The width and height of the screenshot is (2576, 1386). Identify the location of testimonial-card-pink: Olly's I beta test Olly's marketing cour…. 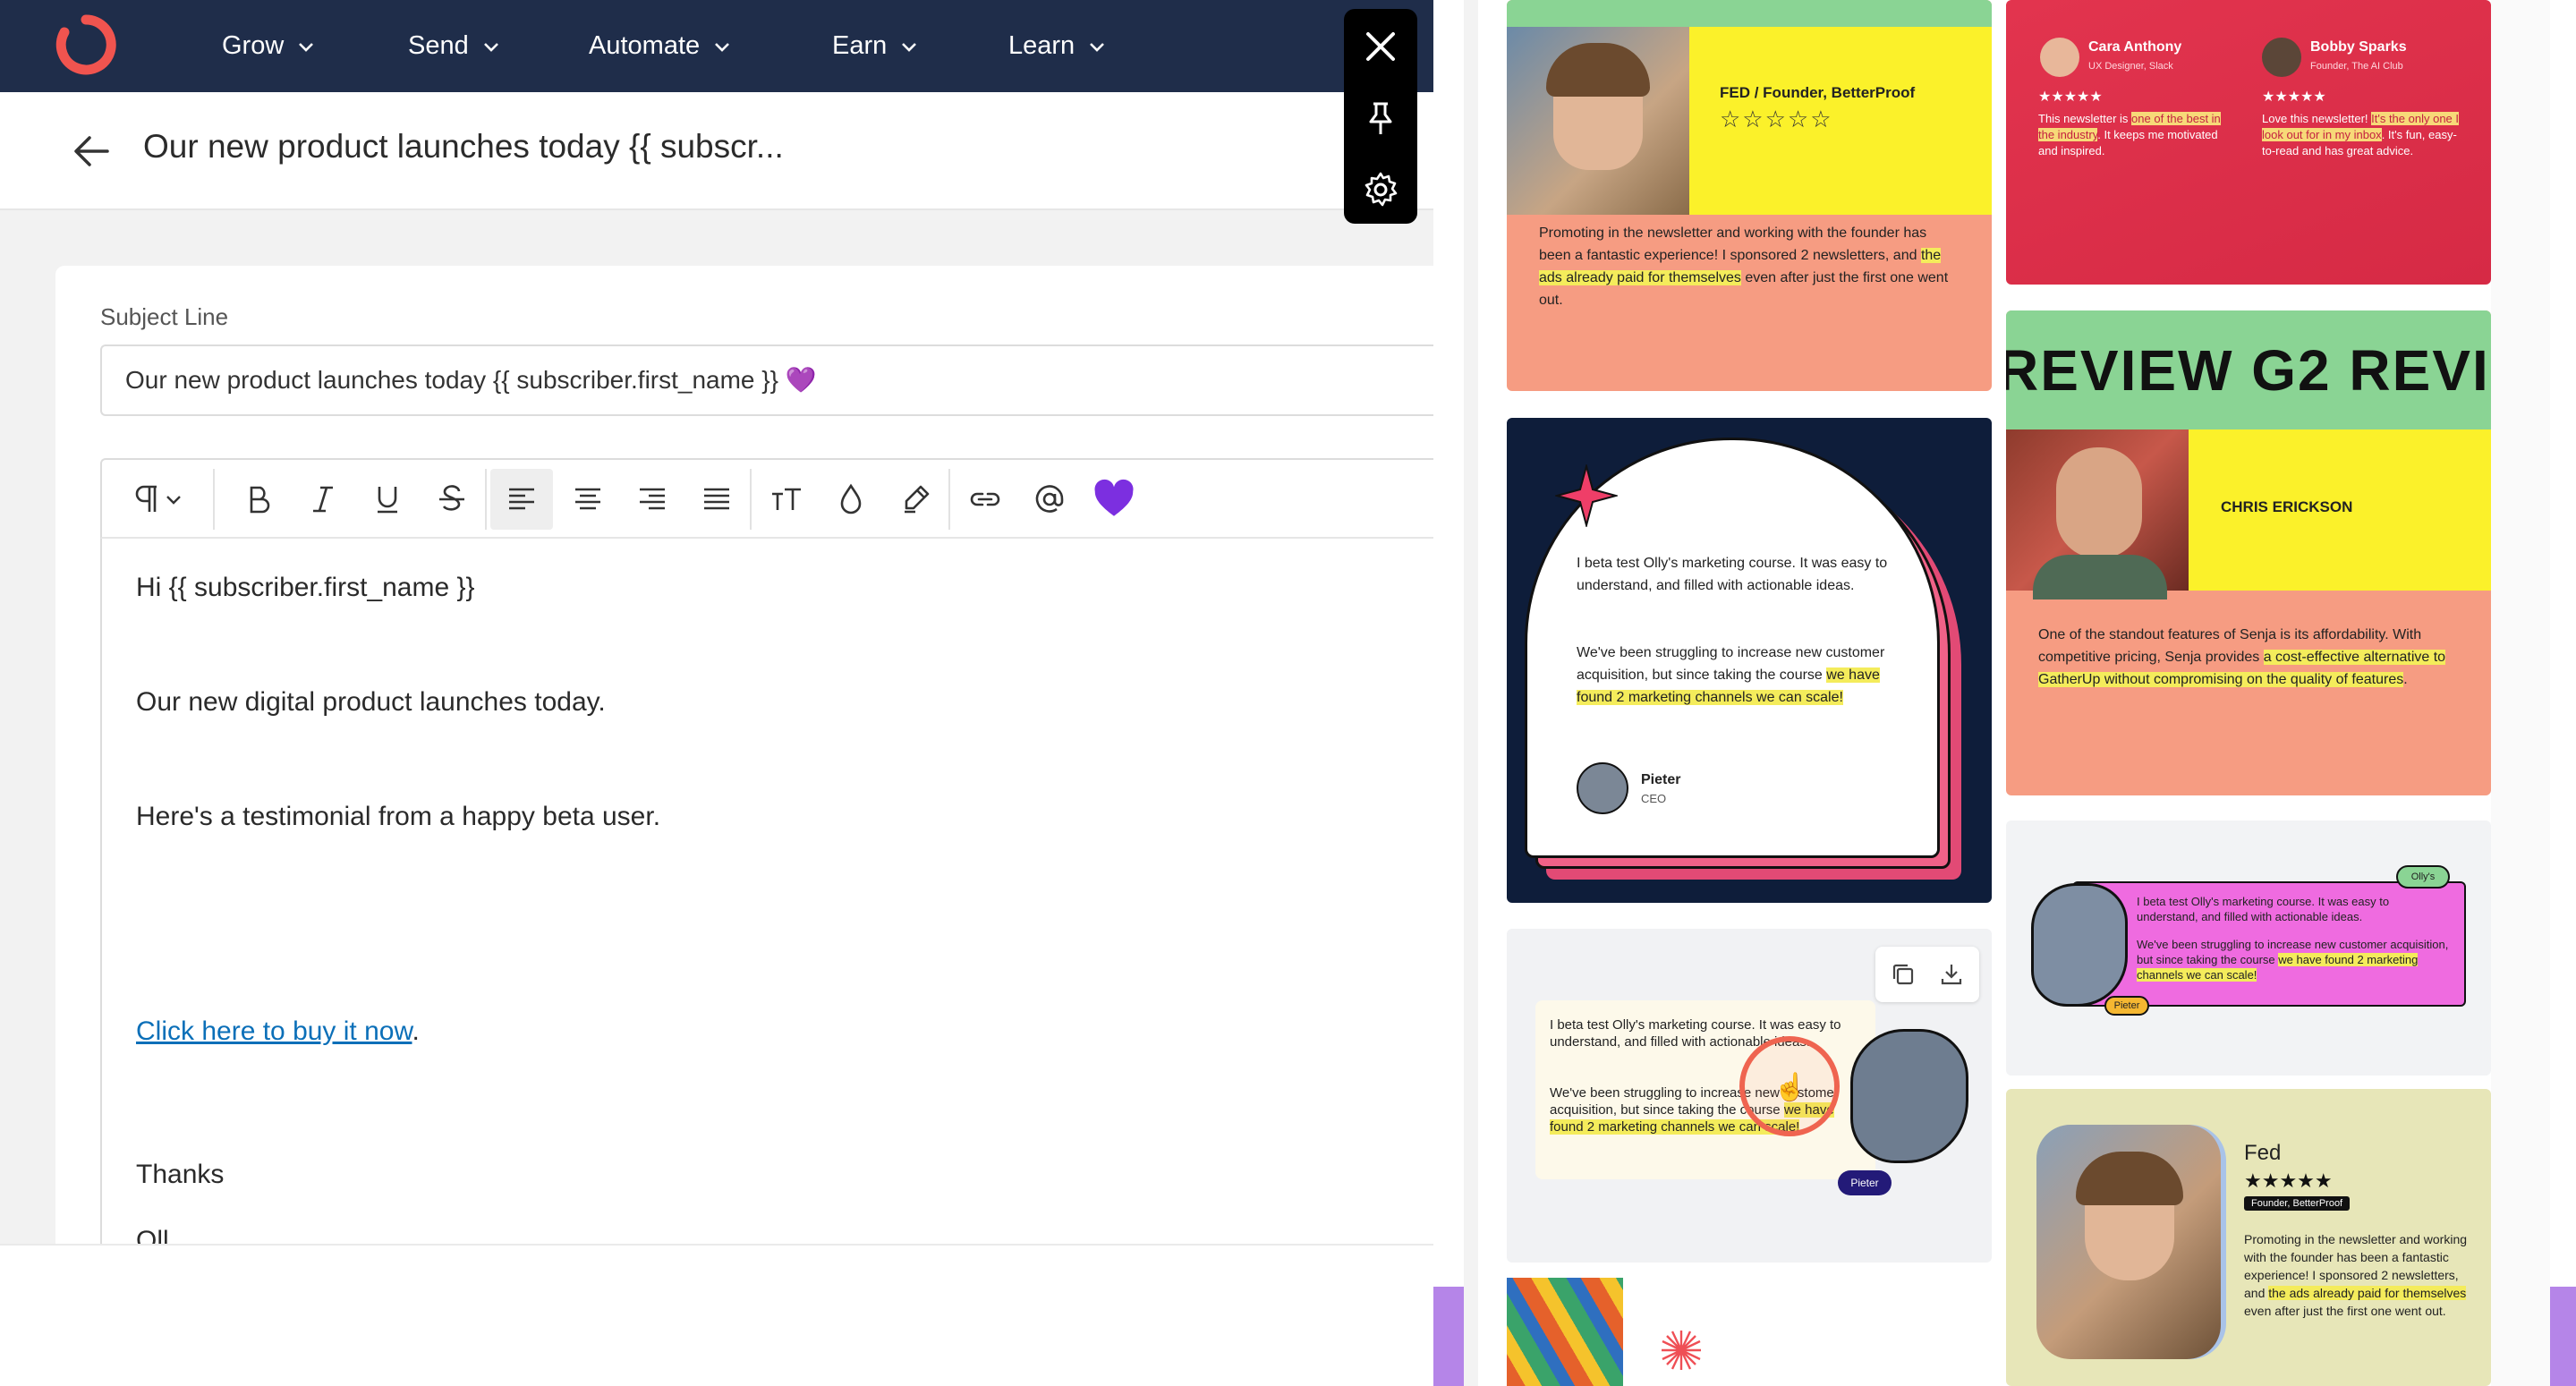
(2248, 949).